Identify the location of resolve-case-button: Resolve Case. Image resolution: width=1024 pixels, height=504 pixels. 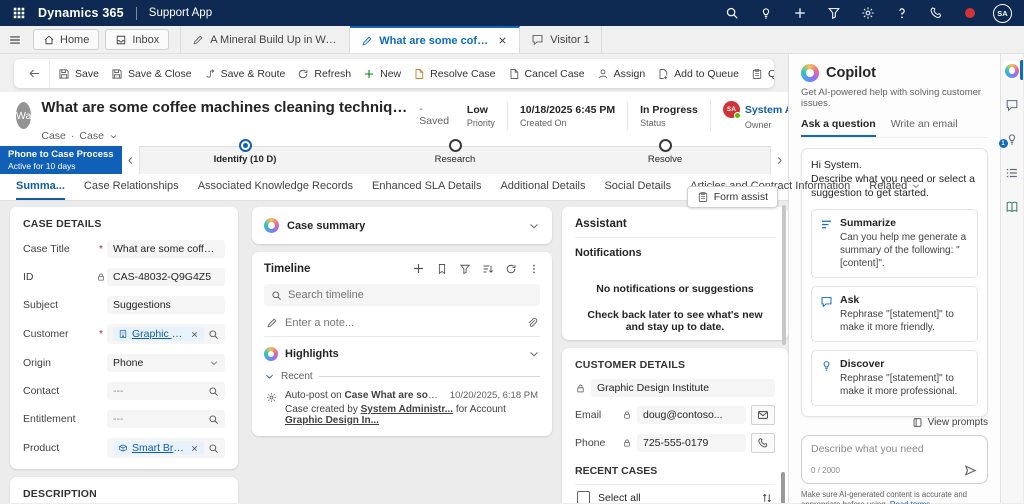
(454, 73).